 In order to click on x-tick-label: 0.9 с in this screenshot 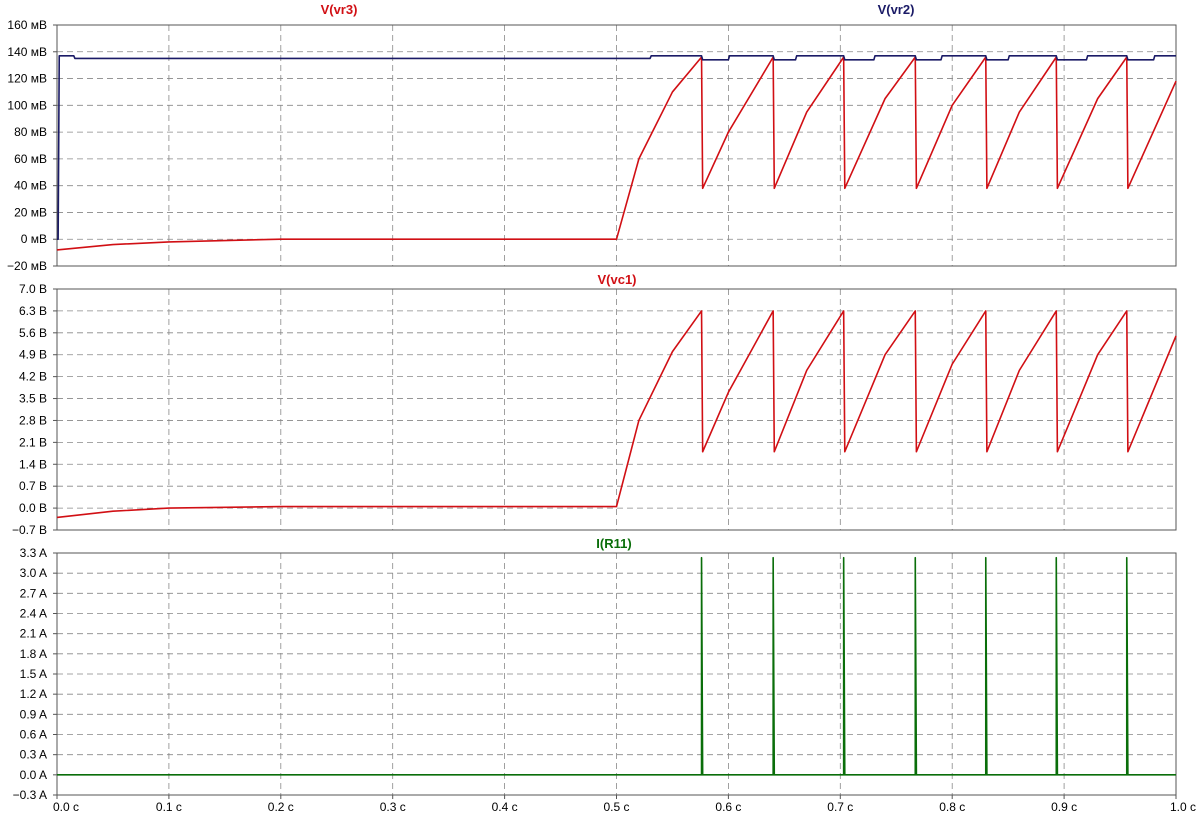, I will do `click(1064, 807)`.